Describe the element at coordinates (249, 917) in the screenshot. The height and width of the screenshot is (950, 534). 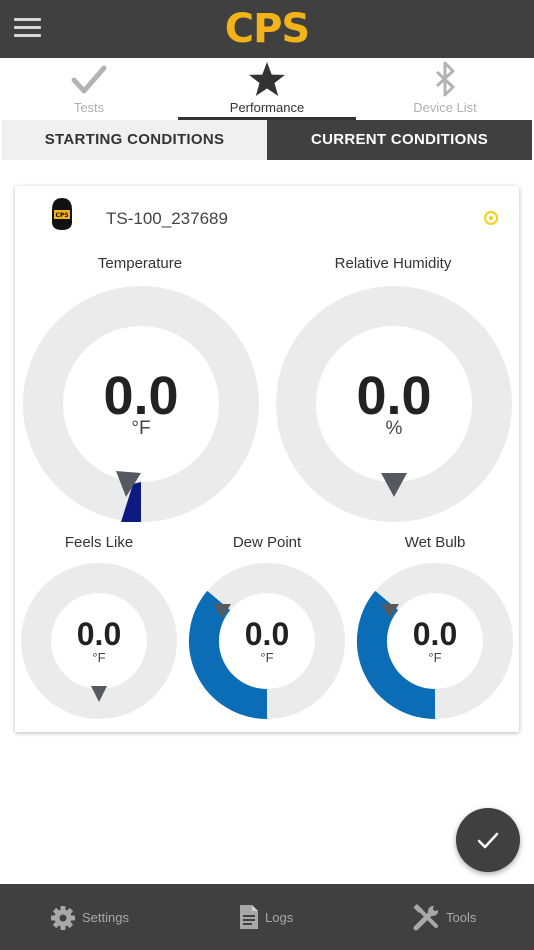
I see `document-icon` at that location.